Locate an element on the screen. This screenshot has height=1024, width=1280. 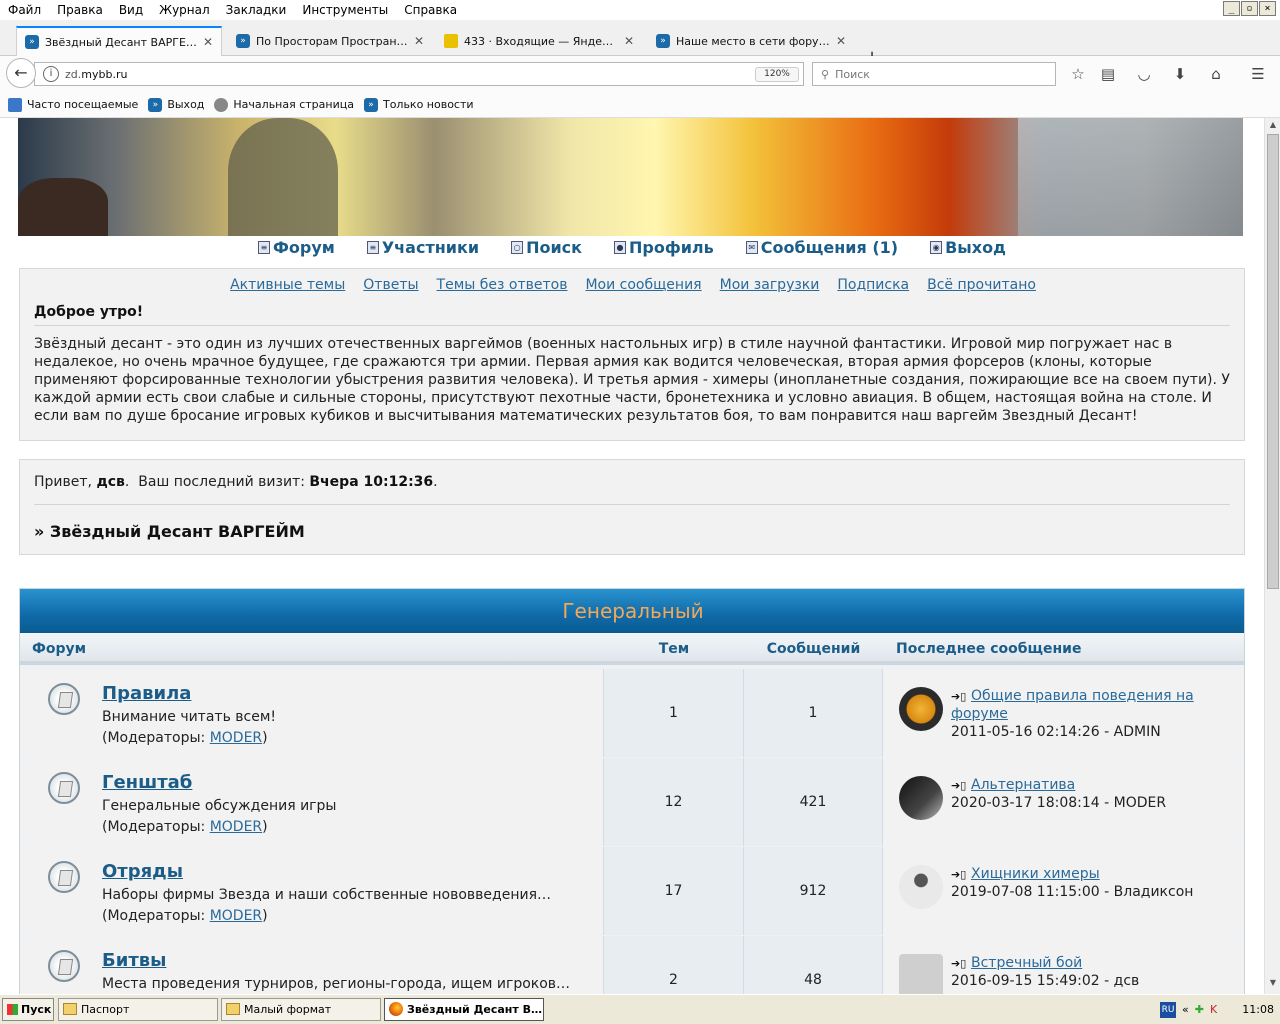
last-post-link: Альтернатива is located at coordinates (1023, 785).